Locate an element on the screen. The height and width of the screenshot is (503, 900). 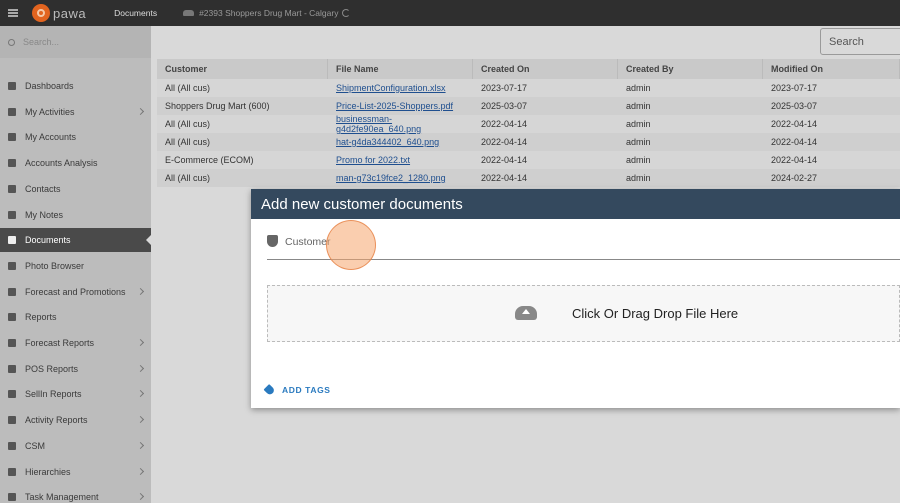
drop-zone-text: Click Or Drag Drop File Here is located at coordinates (655, 313).